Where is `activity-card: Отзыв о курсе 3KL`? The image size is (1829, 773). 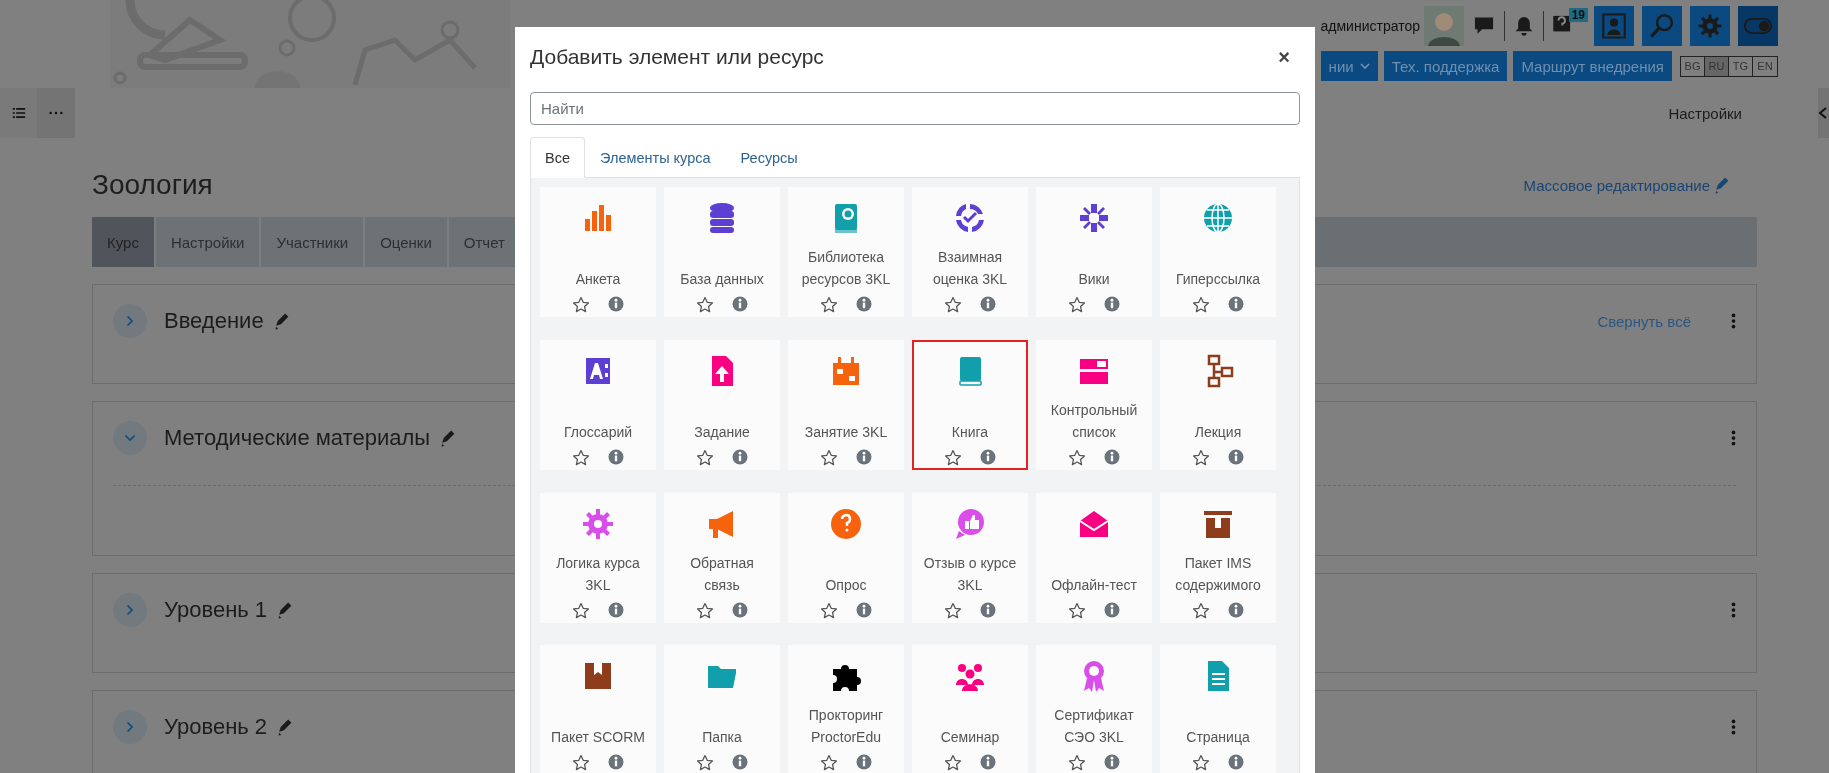
activity-card: Отзыв о курсе 3KL is located at coordinates (970, 557).